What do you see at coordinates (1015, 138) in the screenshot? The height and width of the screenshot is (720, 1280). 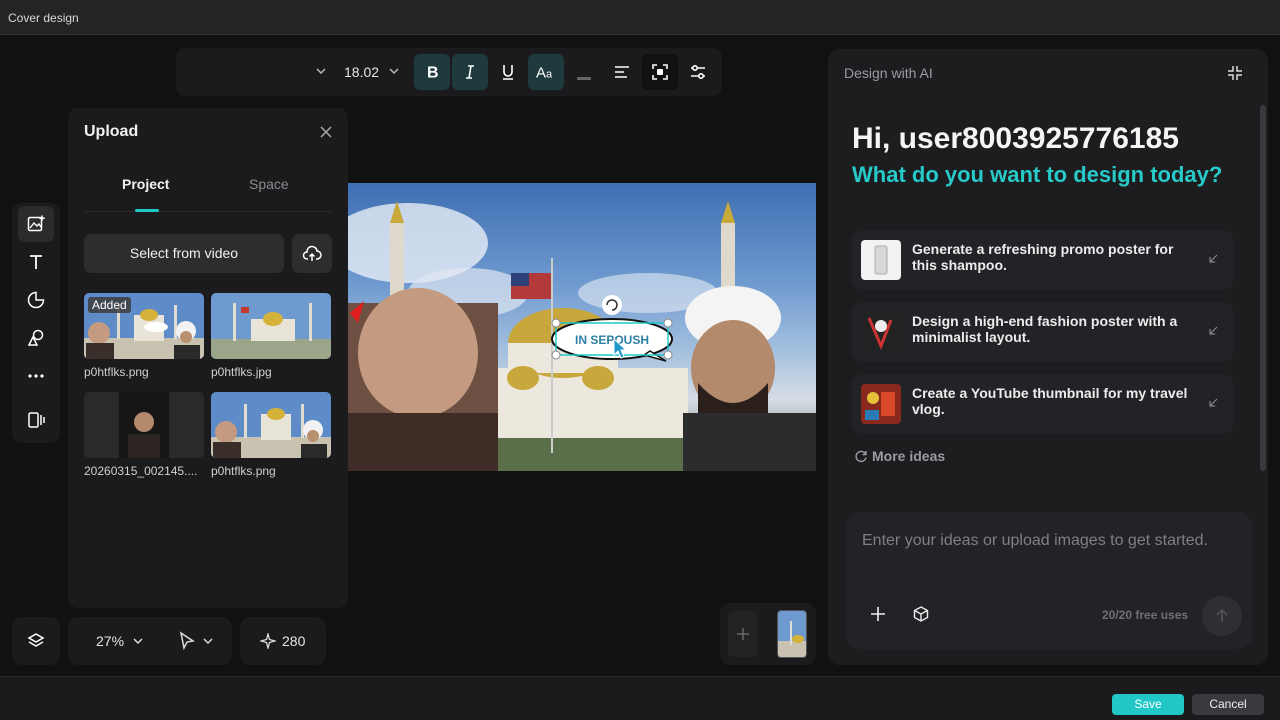 I see `greeting: Hi, user8003925776185` at bounding box center [1015, 138].